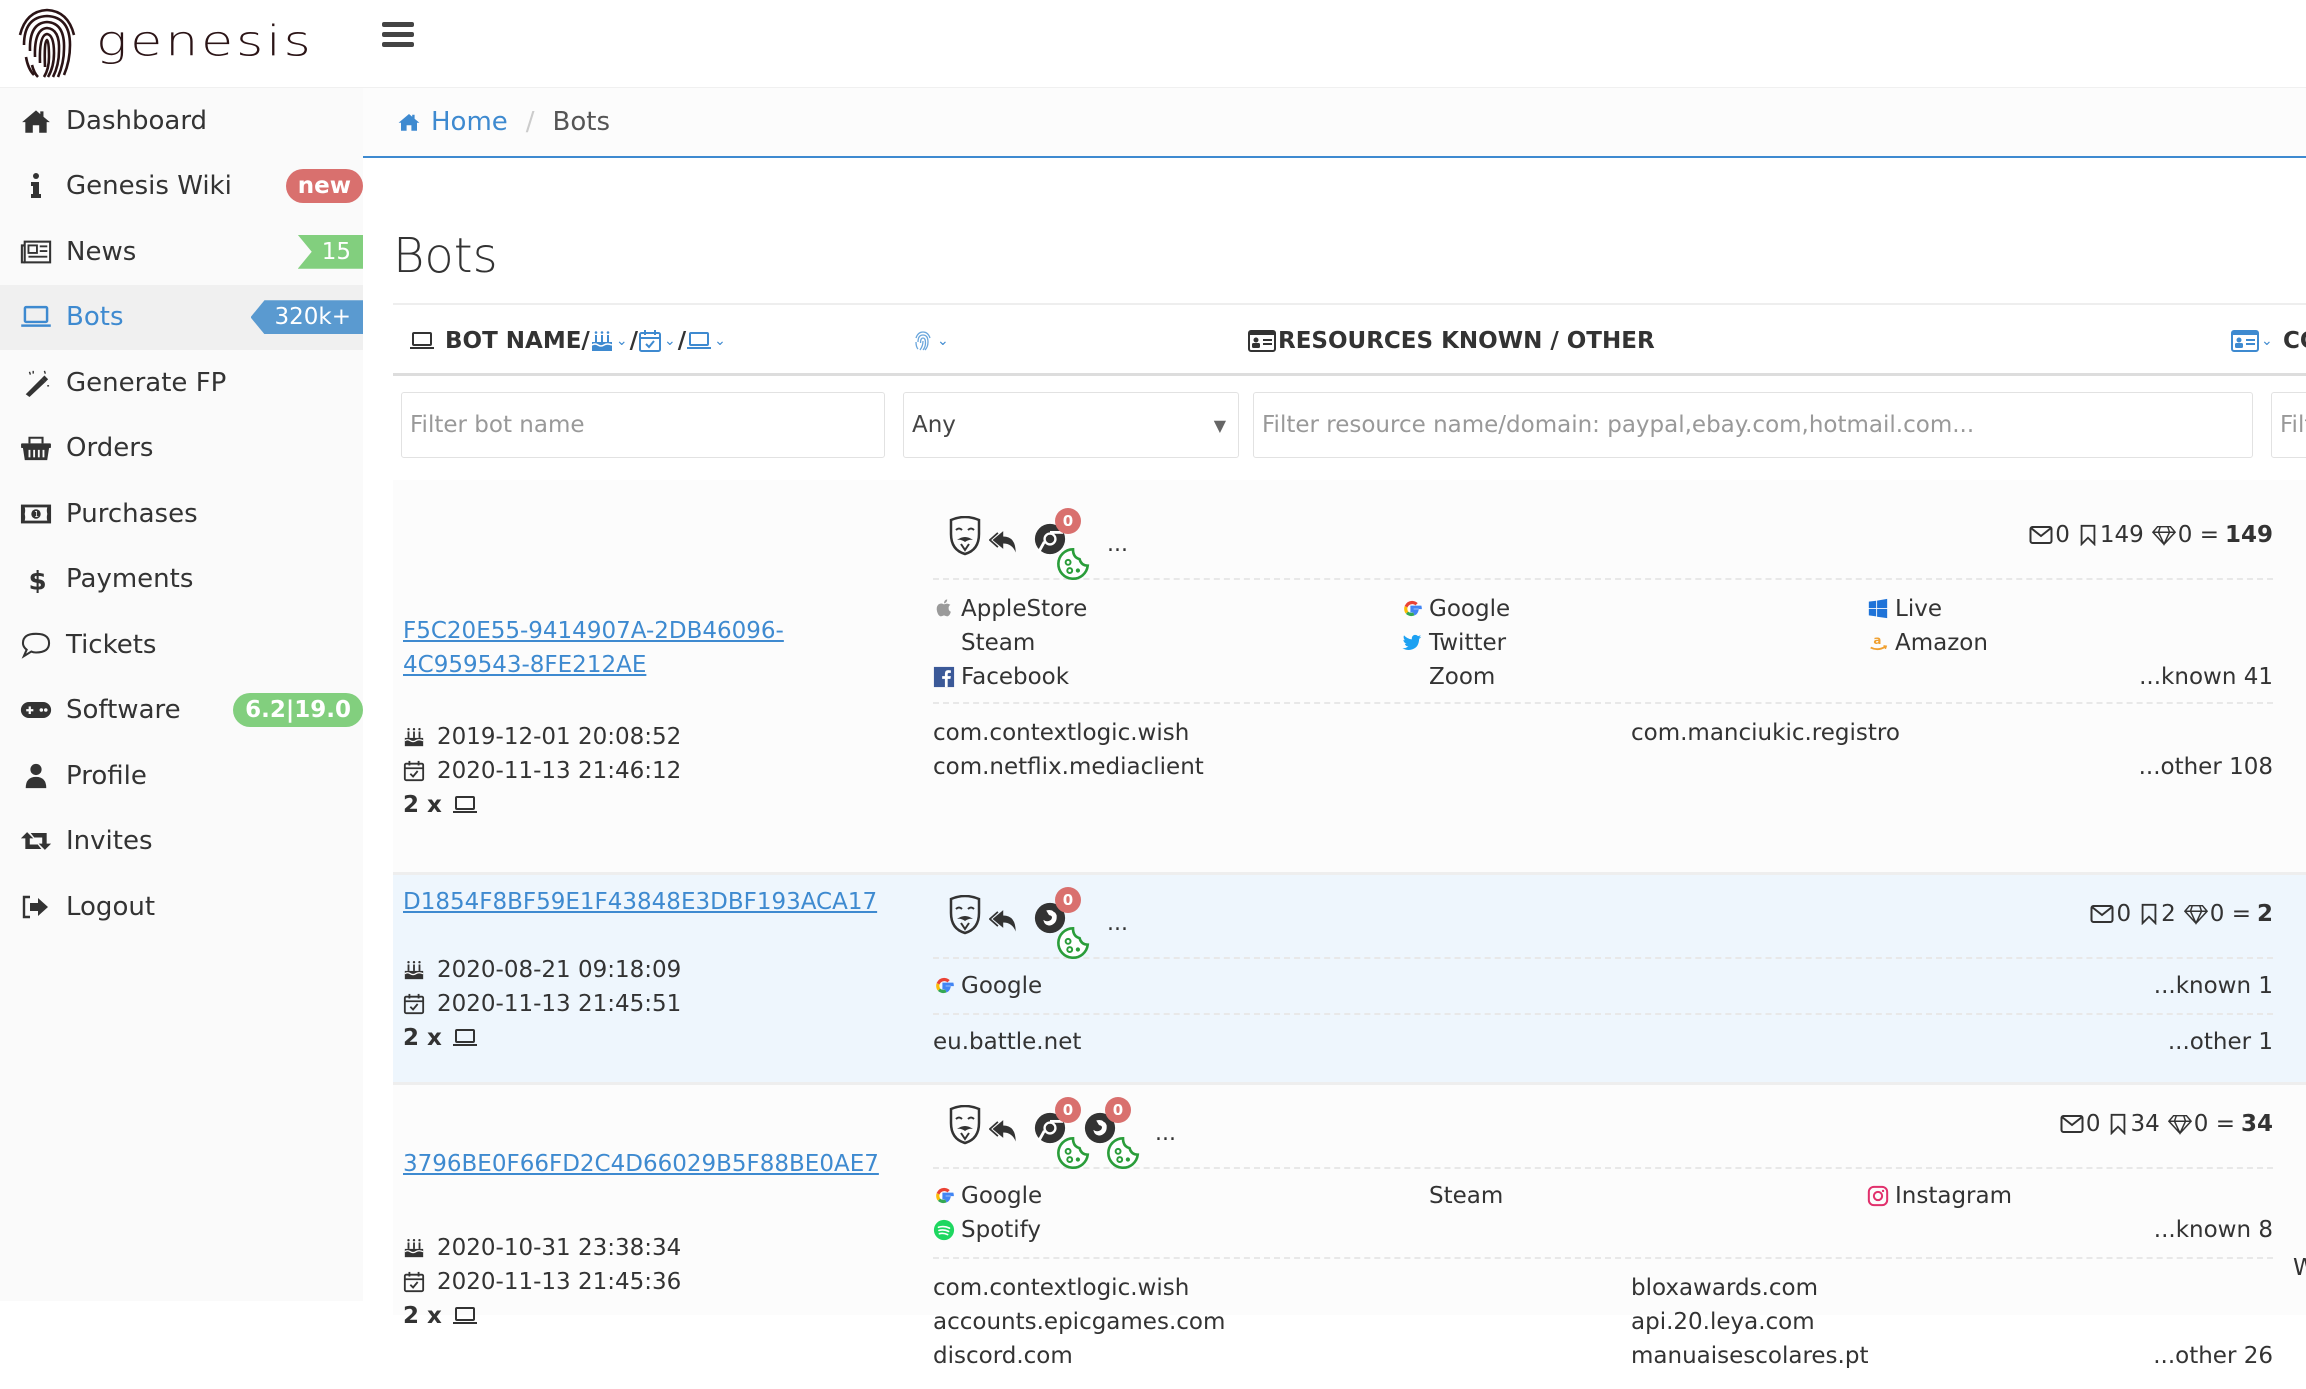 The width and height of the screenshot is (2306, 1389). Describe the element at coordinates (1448, 677) in the screenshot. I see `resource-item: Zoom` at that location.